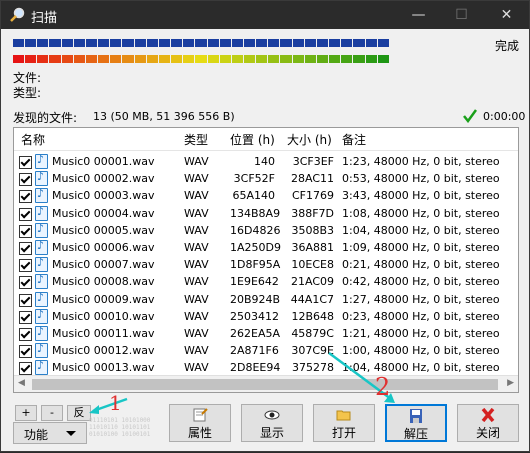  What do you see at coordinates (33, 139) in the screenshot?
I see `col-header-name: 名称` at bounding box center [33, 139].